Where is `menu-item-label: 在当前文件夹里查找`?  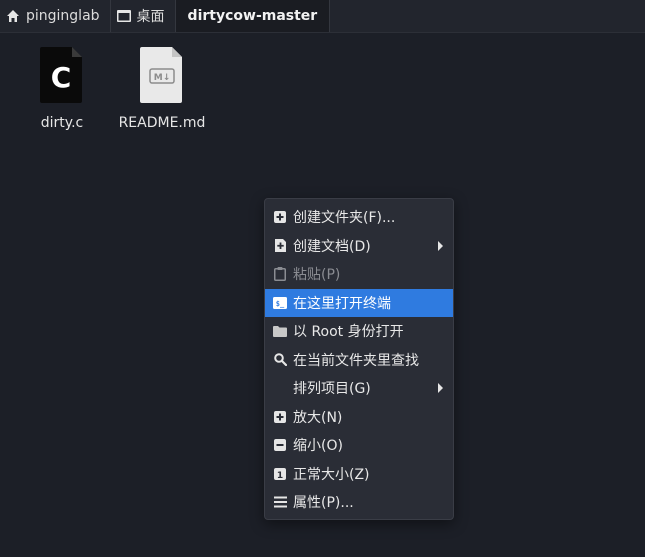
menu-item-label: 在当前文件夹里查找 is located at coordinates (356, 360).